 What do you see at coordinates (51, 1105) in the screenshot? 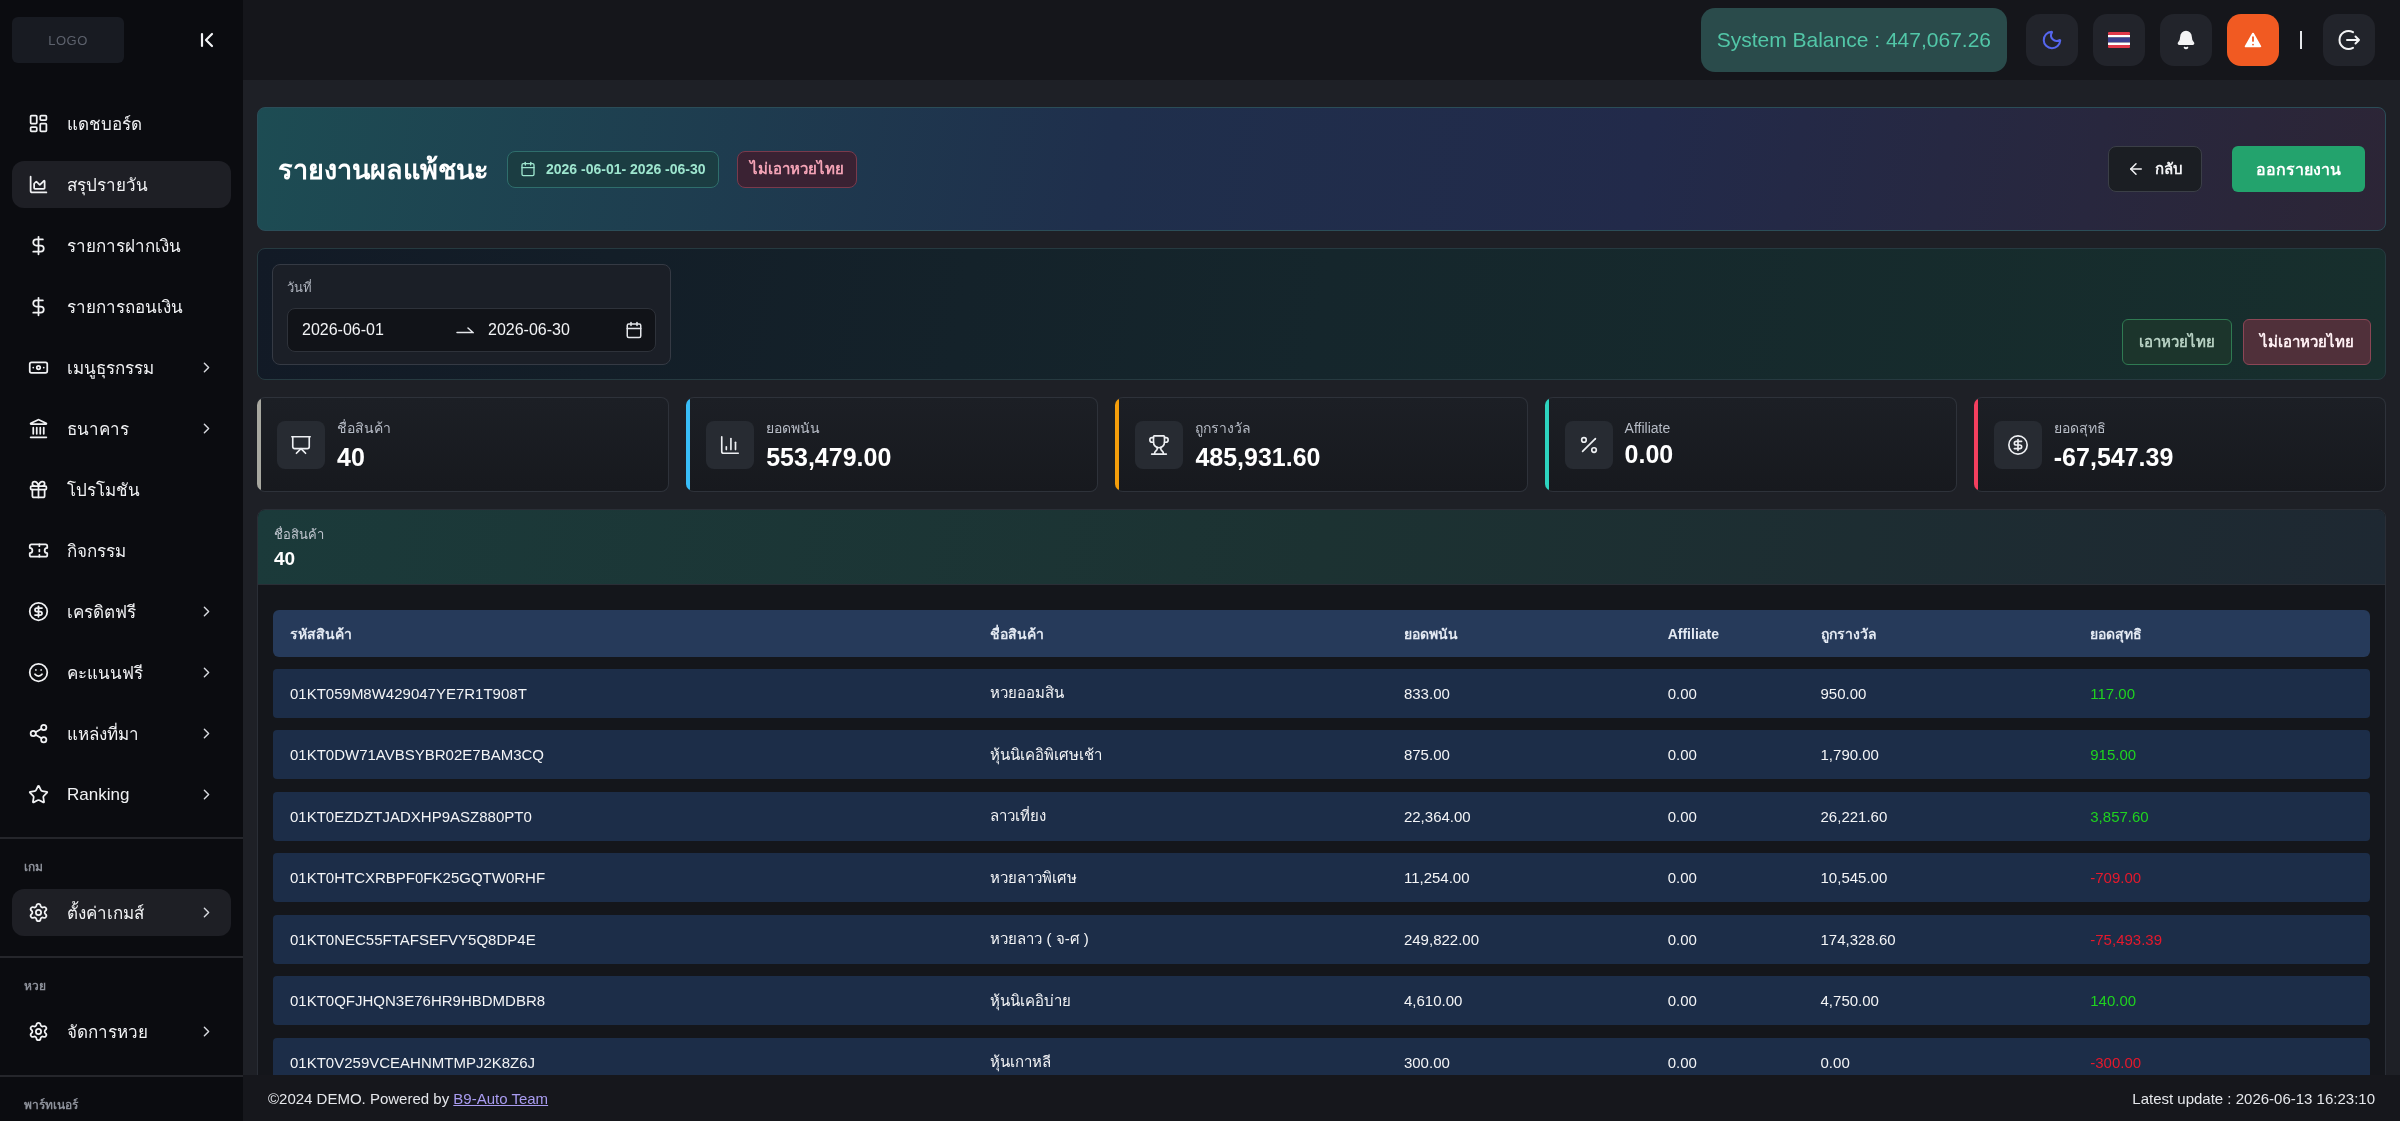
I see `section-title: พาร์ทเนอร์` at bounding box center [51, 1105].